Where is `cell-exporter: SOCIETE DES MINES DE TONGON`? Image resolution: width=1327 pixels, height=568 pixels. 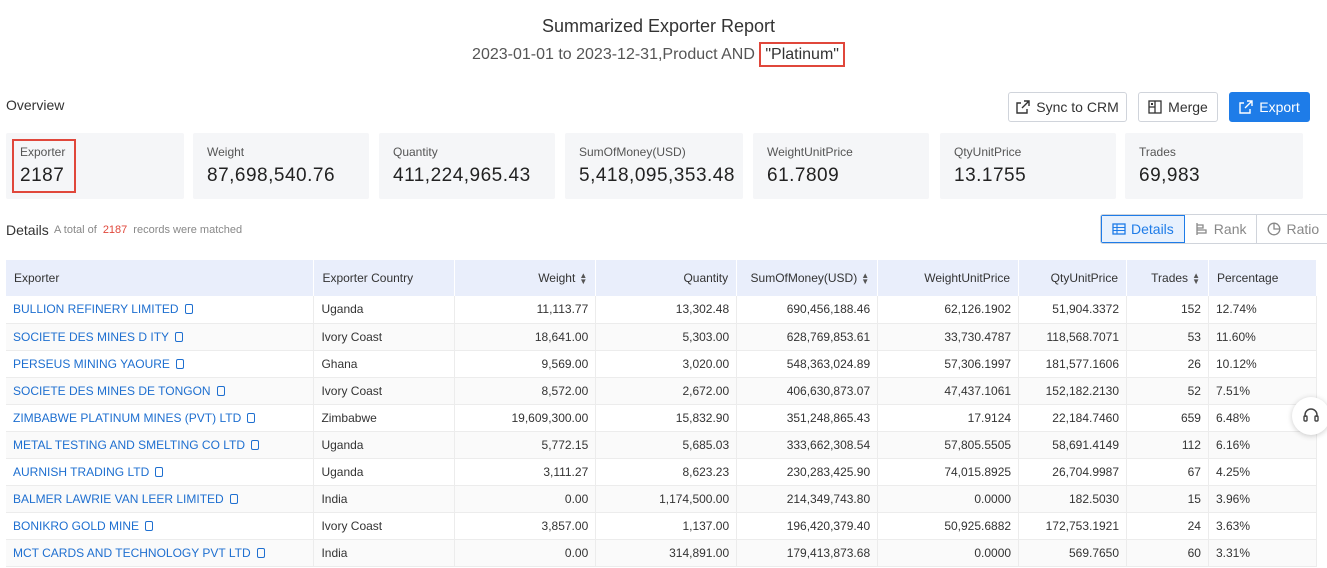
cell-exporter: SOCIETE DES MINES DE TONGON is located at coordinates (160, 391).